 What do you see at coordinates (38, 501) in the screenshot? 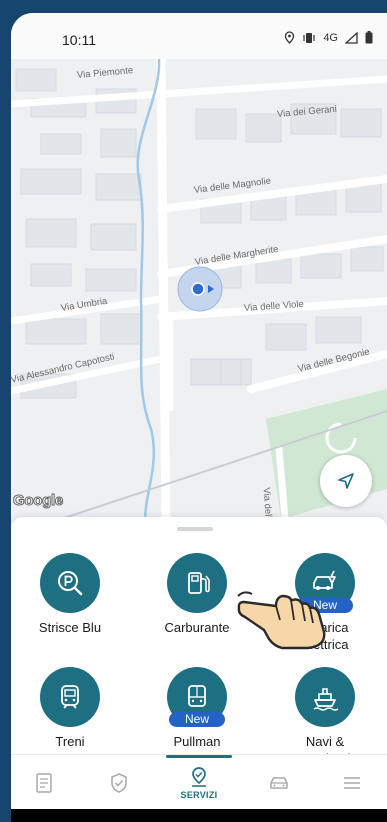
I see `google-logo: Google` at bounding box center [38, 501].